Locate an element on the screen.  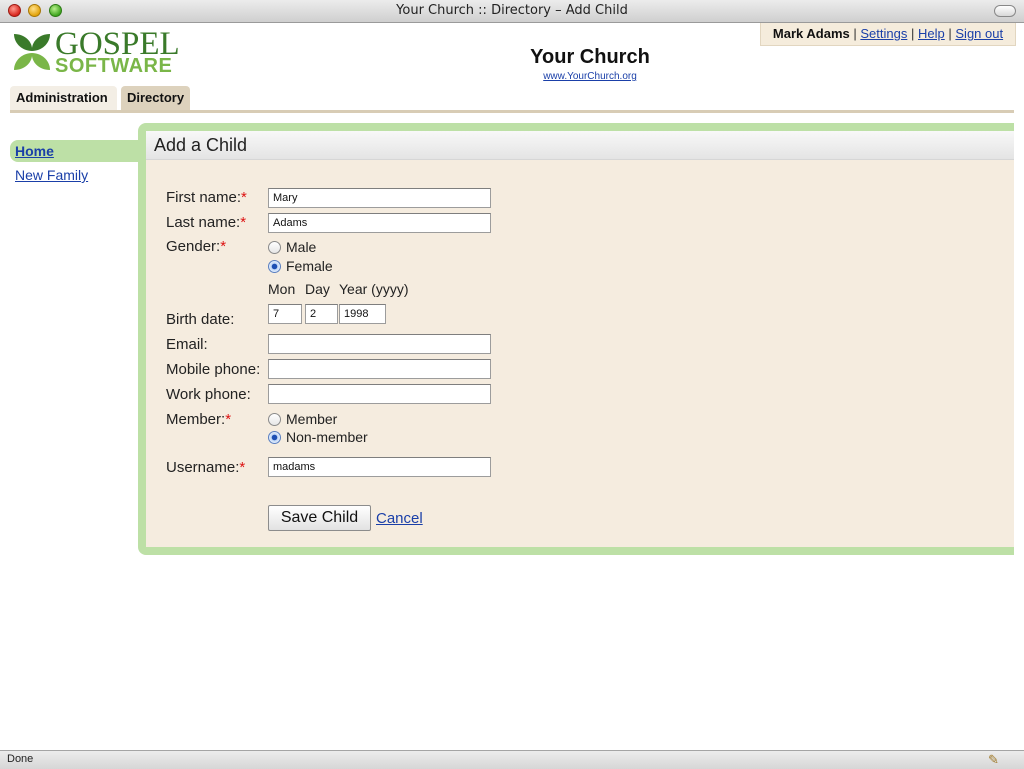
gender-male-label: Male is located at coordinates (301, 247).